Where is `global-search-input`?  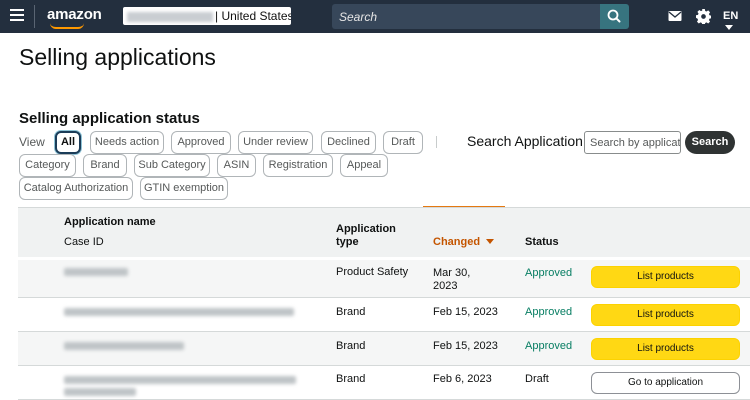
global-search-input is located at coordinates (466, 16).